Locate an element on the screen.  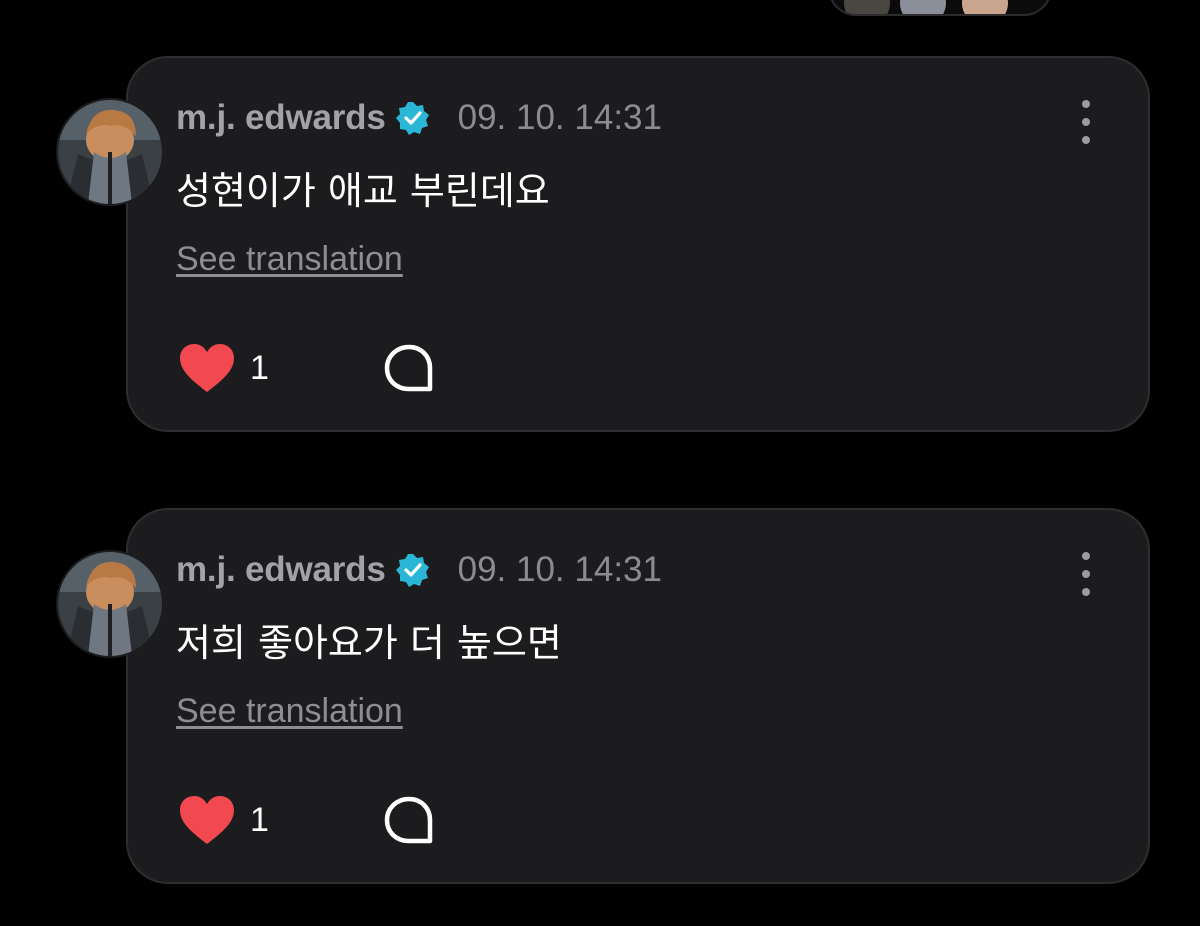
comment-text: 성현이가 애교 부린데요 is located at coordinates (363, 191).